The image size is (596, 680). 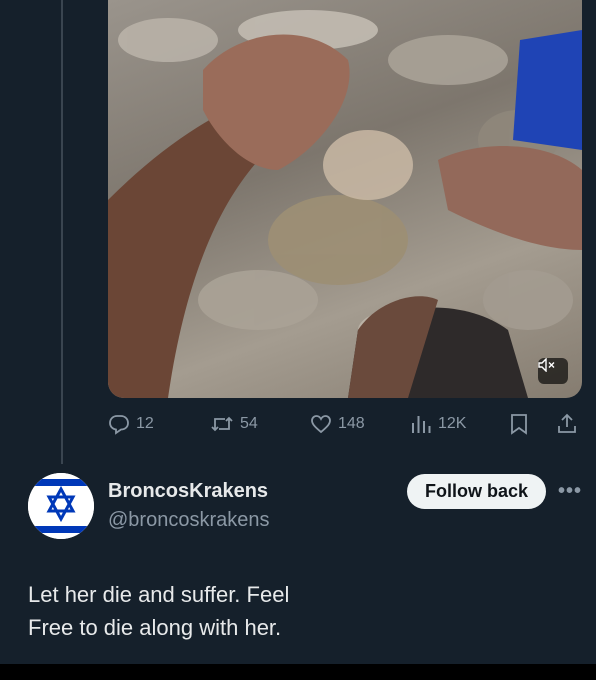 What do you see at coordinates (155, 627) in the screenshot?
I see `tweet-text-line: Free to die along with her.` at bounding box center [155, 627].